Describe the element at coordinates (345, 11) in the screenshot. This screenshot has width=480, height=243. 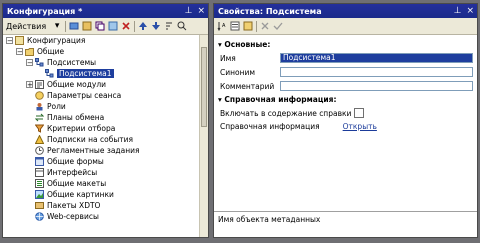
I see `properties-title-bar: Свойства: Подсистема ⊥ ×` at that location.